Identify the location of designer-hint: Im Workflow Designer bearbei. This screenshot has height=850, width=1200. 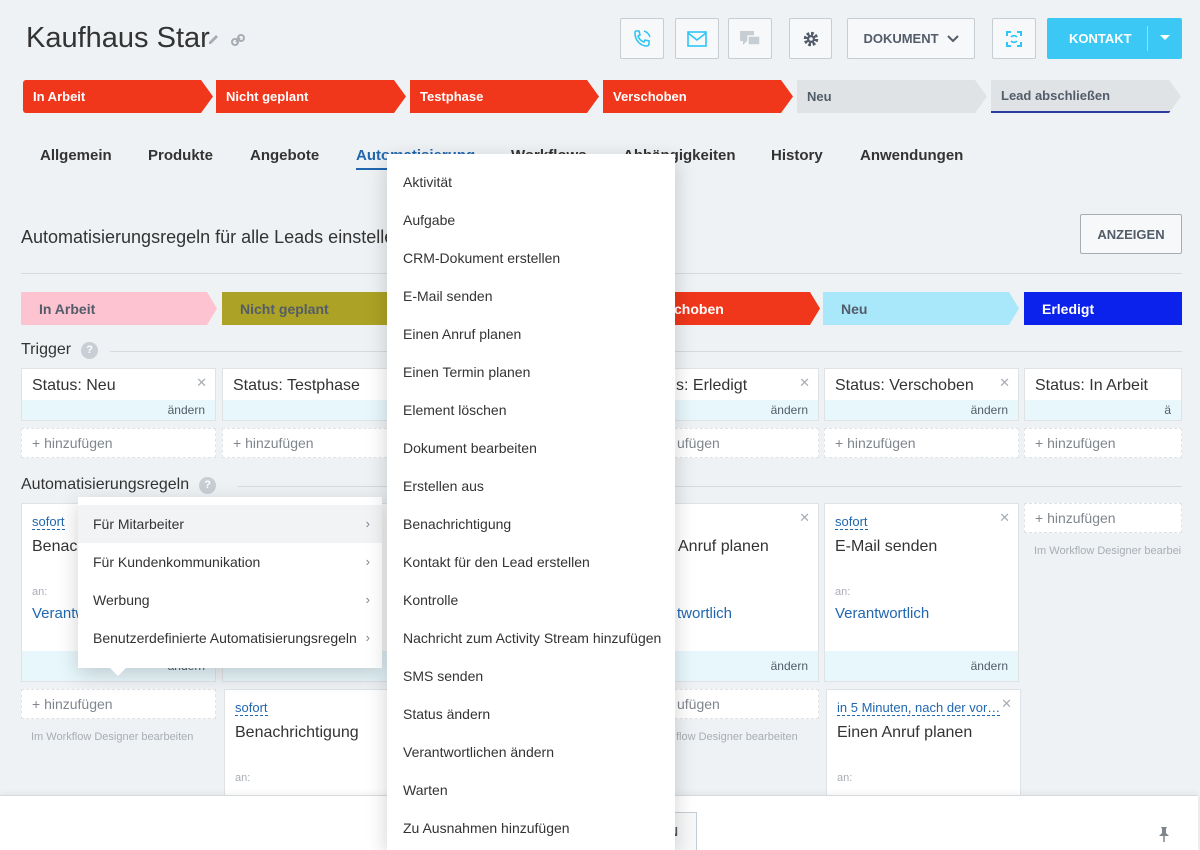
(1107, 551).